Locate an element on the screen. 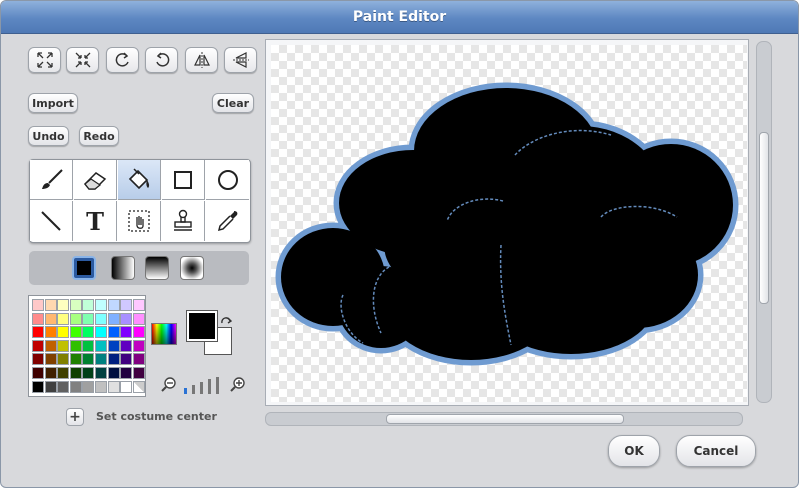 The width and height of the screenshot is (799, 488). paintbrush-tool is located at coordinates (51, 180).